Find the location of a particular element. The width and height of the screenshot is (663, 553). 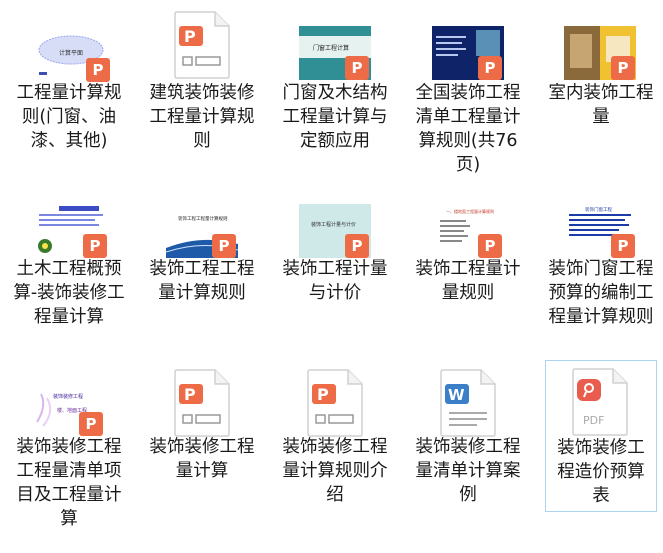

svg-text: W is located at coordinates (456, 395).